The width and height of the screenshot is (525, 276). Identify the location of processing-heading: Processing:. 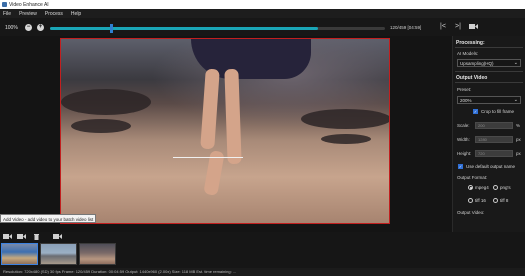
(470, 43).